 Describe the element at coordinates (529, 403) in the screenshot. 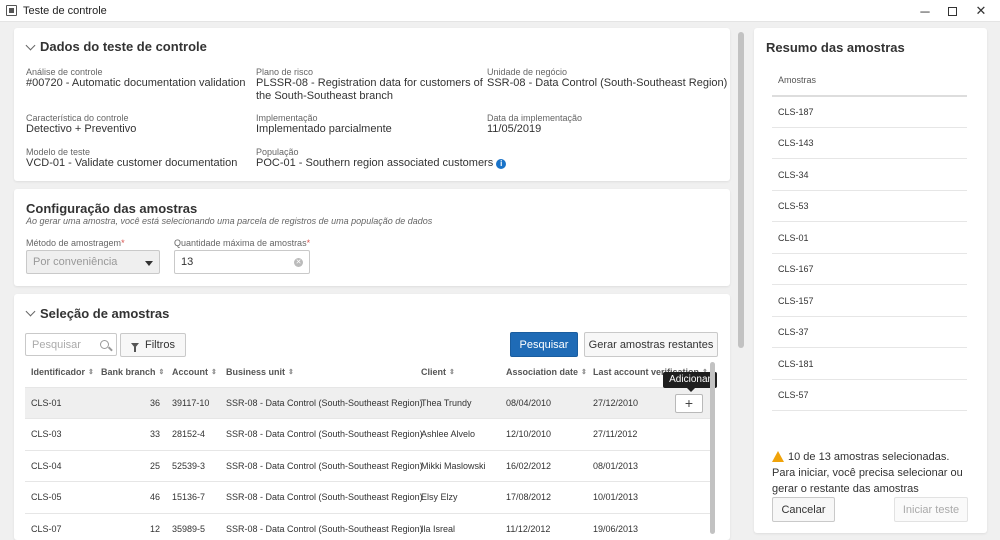

I see `cell-assoc-date: 08/04/2010` at that location.